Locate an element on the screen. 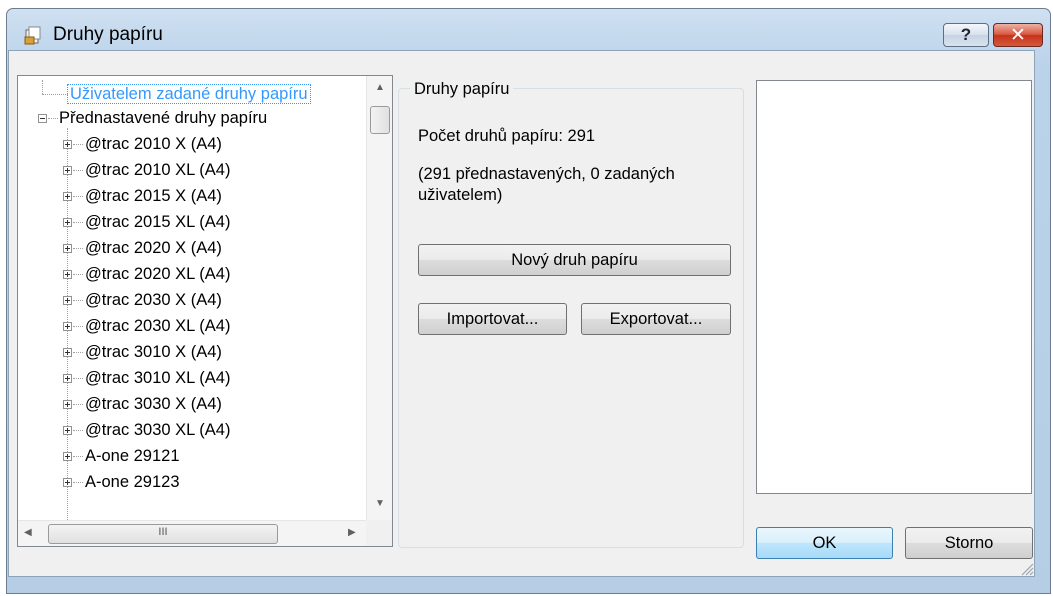  tree-node-label: @trac 3010 X (A4) is located at coordinates (153, 352).